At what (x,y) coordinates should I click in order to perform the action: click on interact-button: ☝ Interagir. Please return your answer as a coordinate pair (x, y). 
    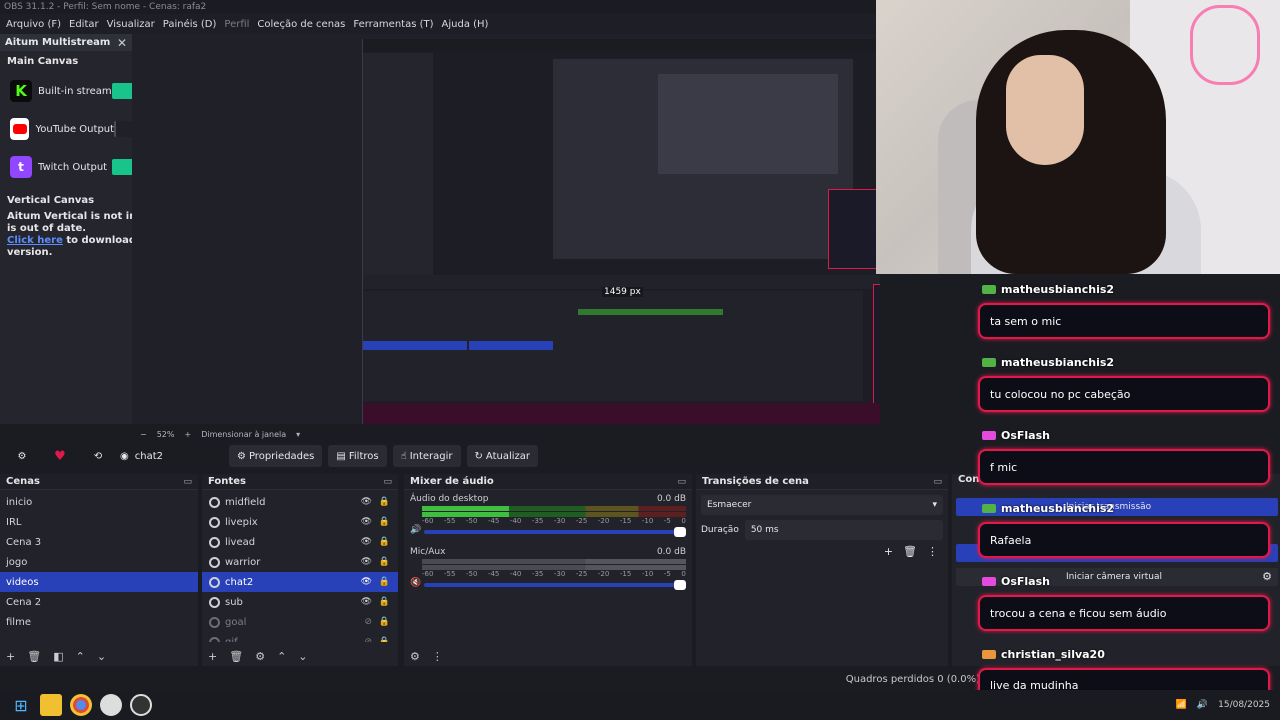
    Looking at the image, I should click on (426, 456).